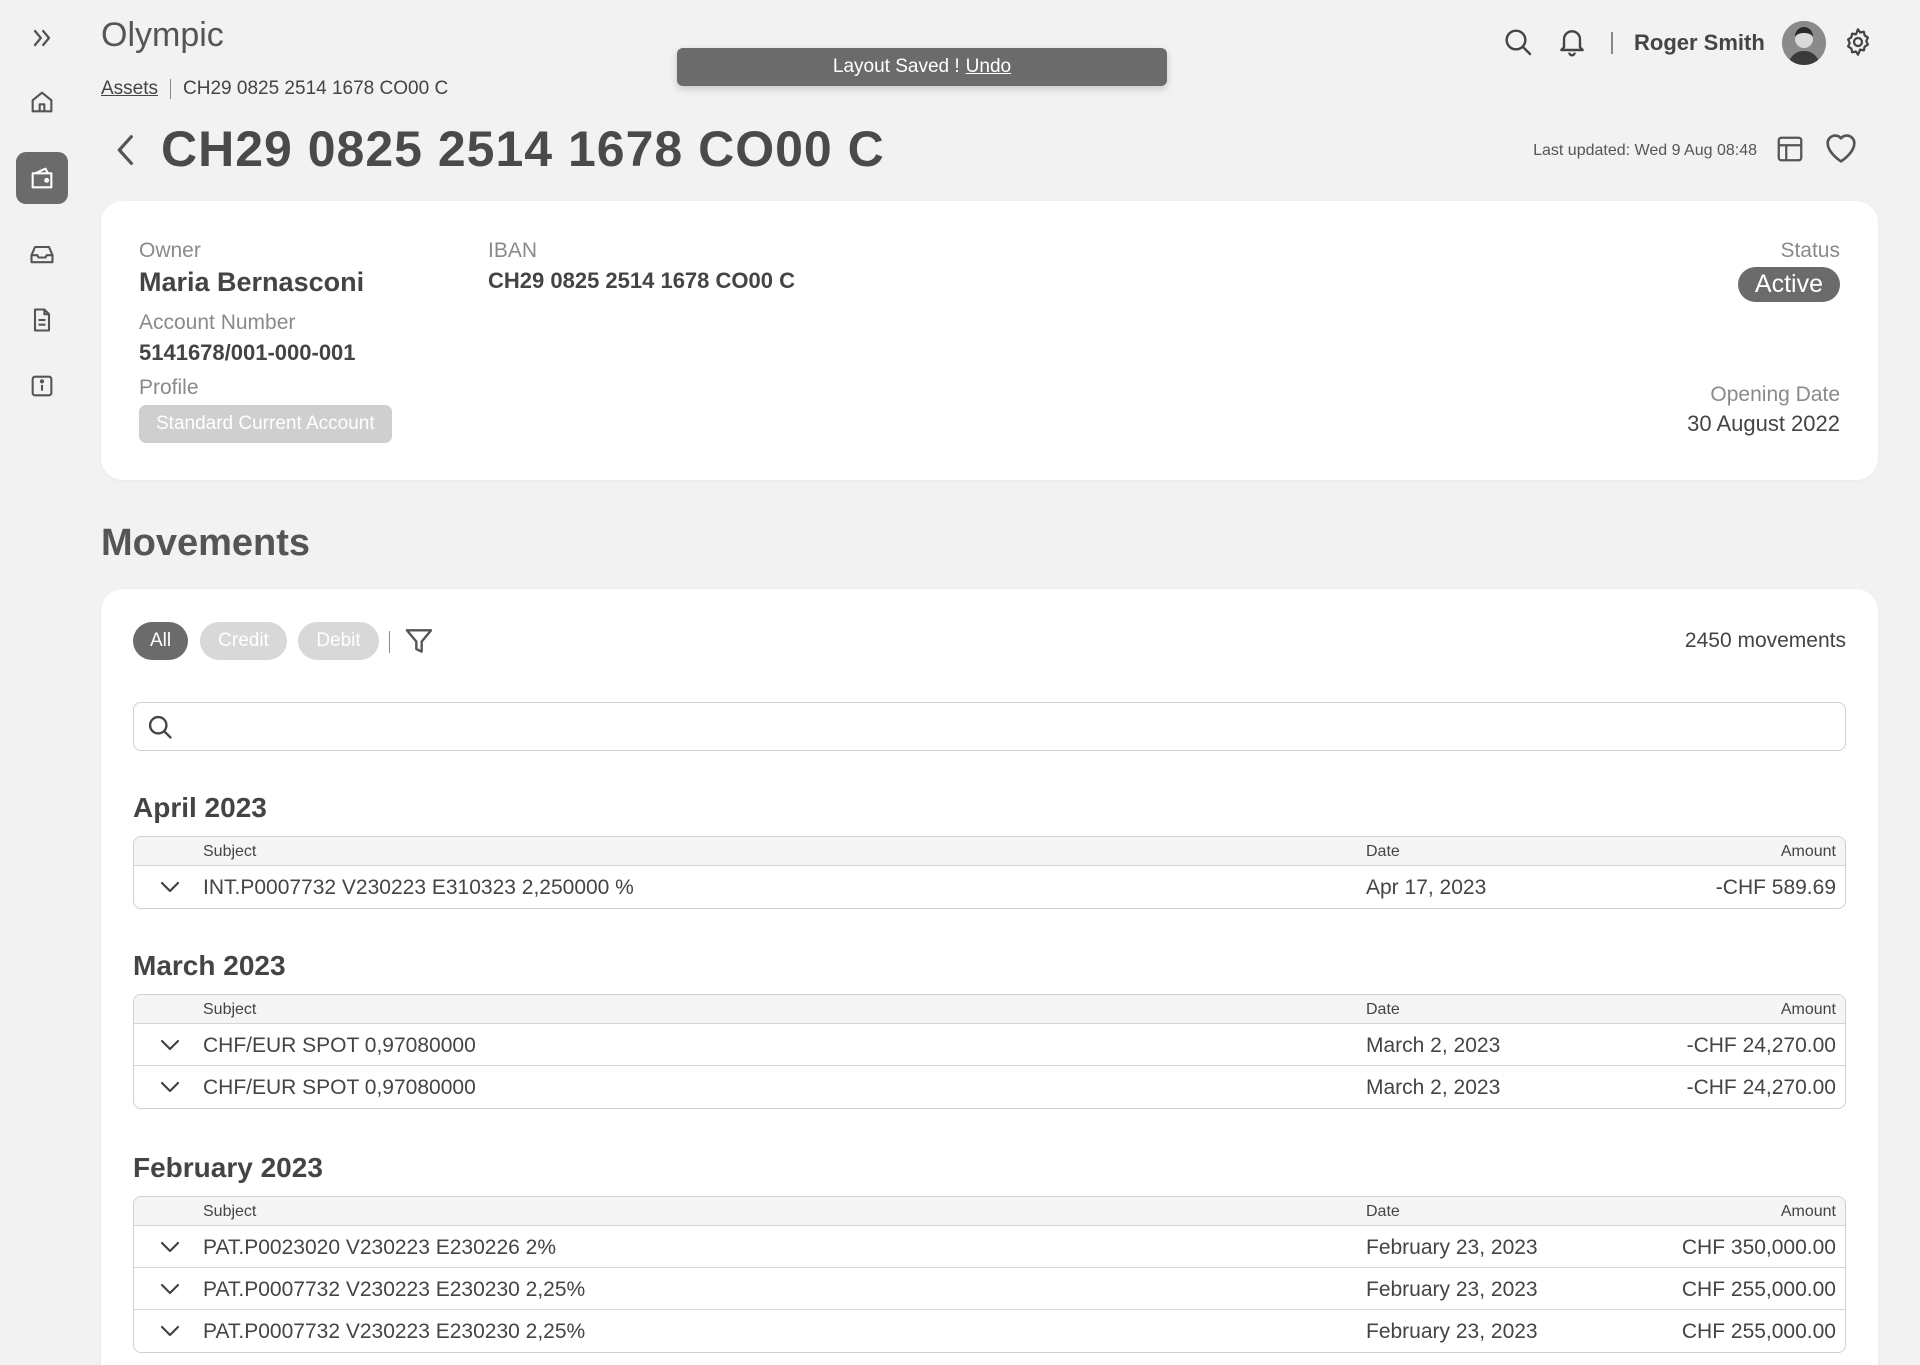  Describe the element at coordinates (1645, 150) in the screenshot. I see `last-updated-text: Last updated: Wed 9 Aug 08:48` at that location.